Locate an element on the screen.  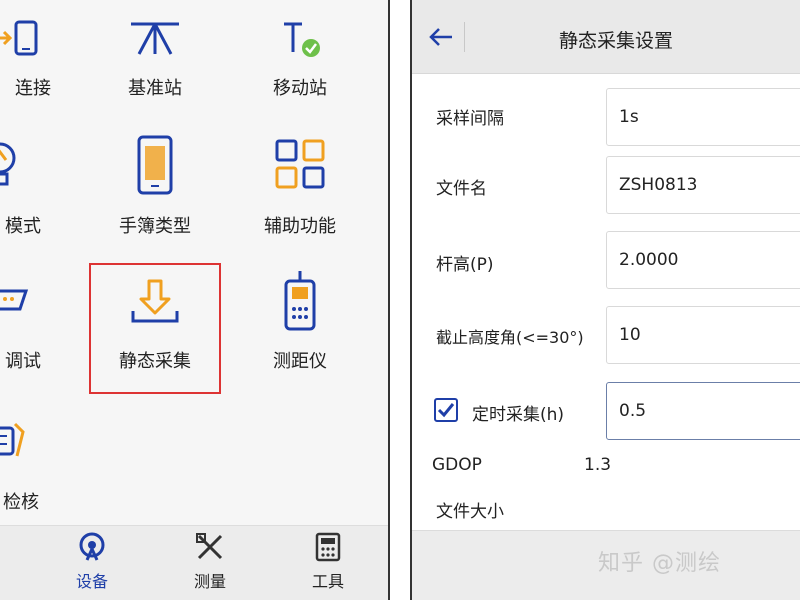
nav-tab-tools: 工具 is located at coordinates (328, 562).